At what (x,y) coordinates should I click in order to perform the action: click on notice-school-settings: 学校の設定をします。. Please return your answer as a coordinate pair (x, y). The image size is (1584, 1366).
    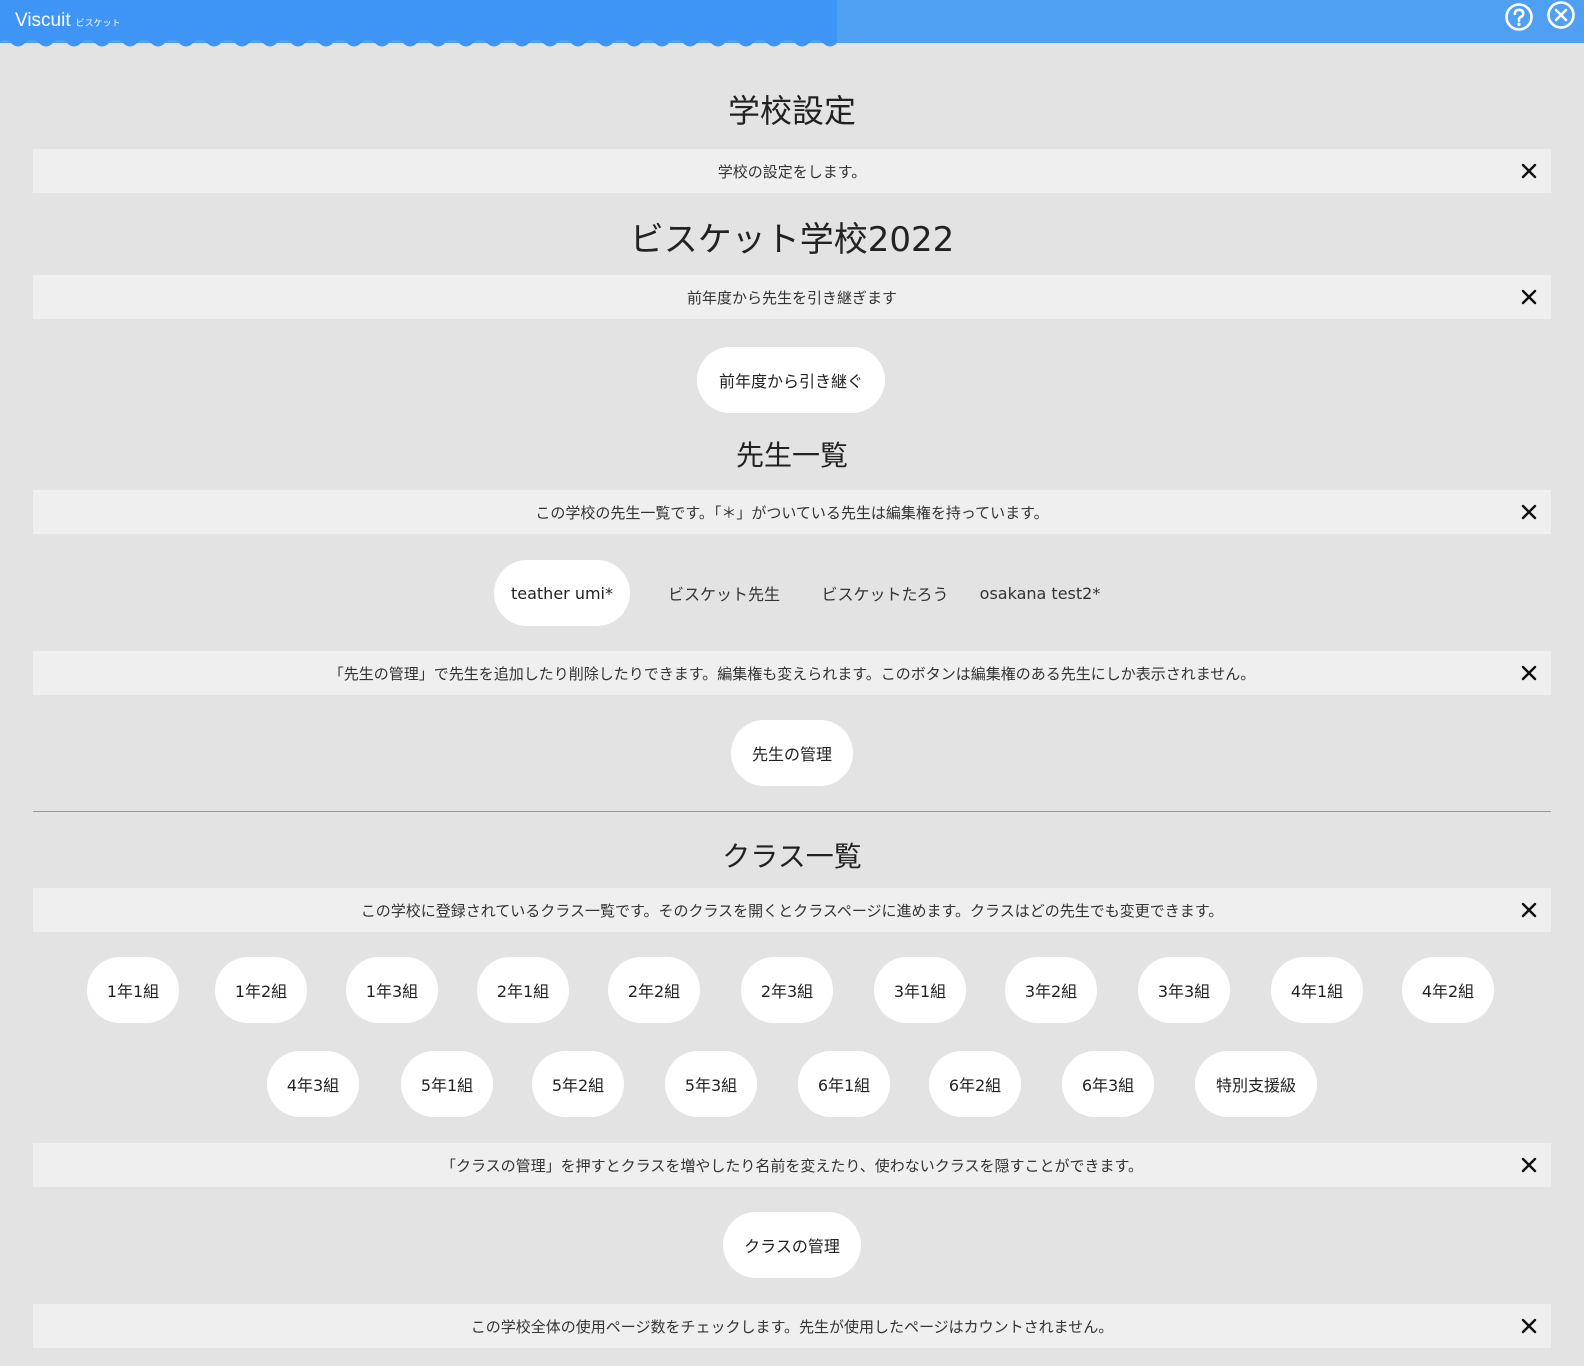
    Looking at the image, I should click on (792, 171).